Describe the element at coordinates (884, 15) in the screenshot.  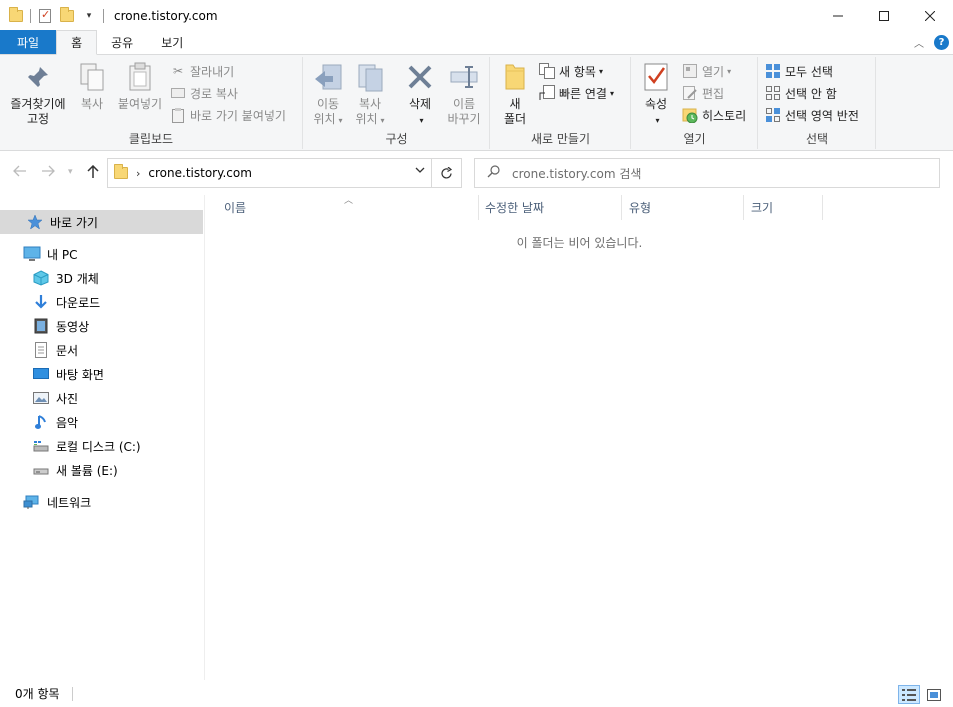
I see `maximize-button` at that location.